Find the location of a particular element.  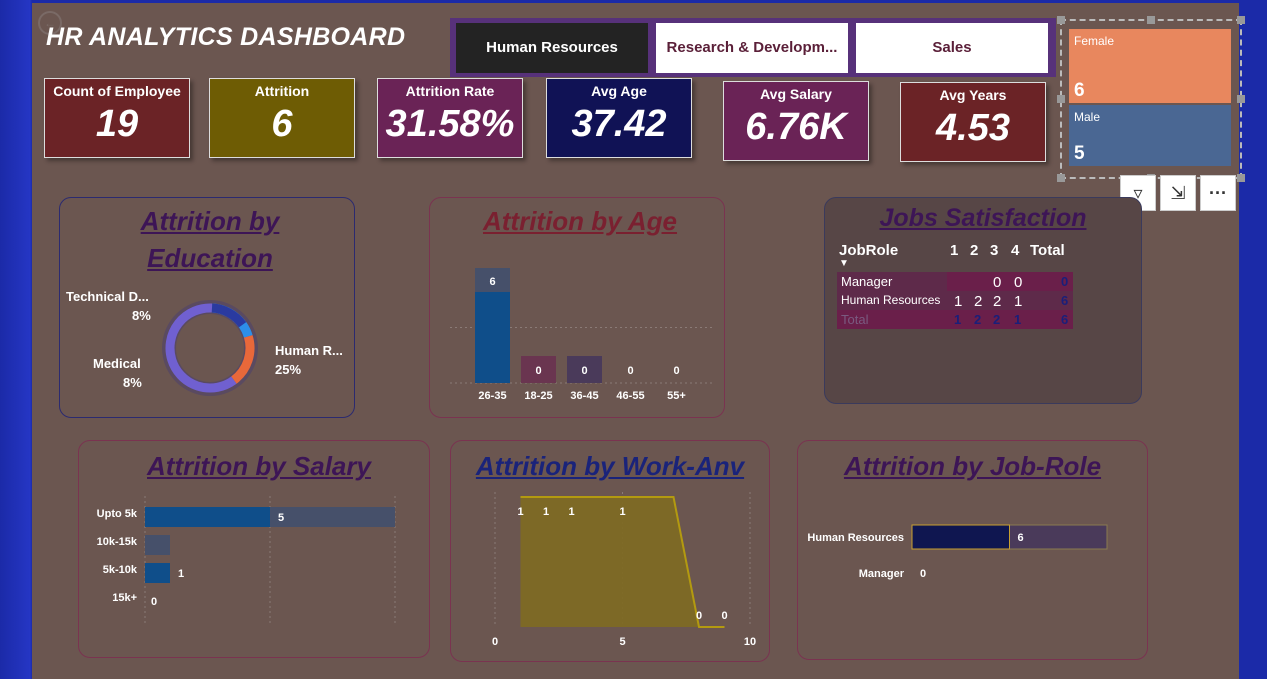

legend-human-resources-pct: 25% is located at coordinates (288, 369).